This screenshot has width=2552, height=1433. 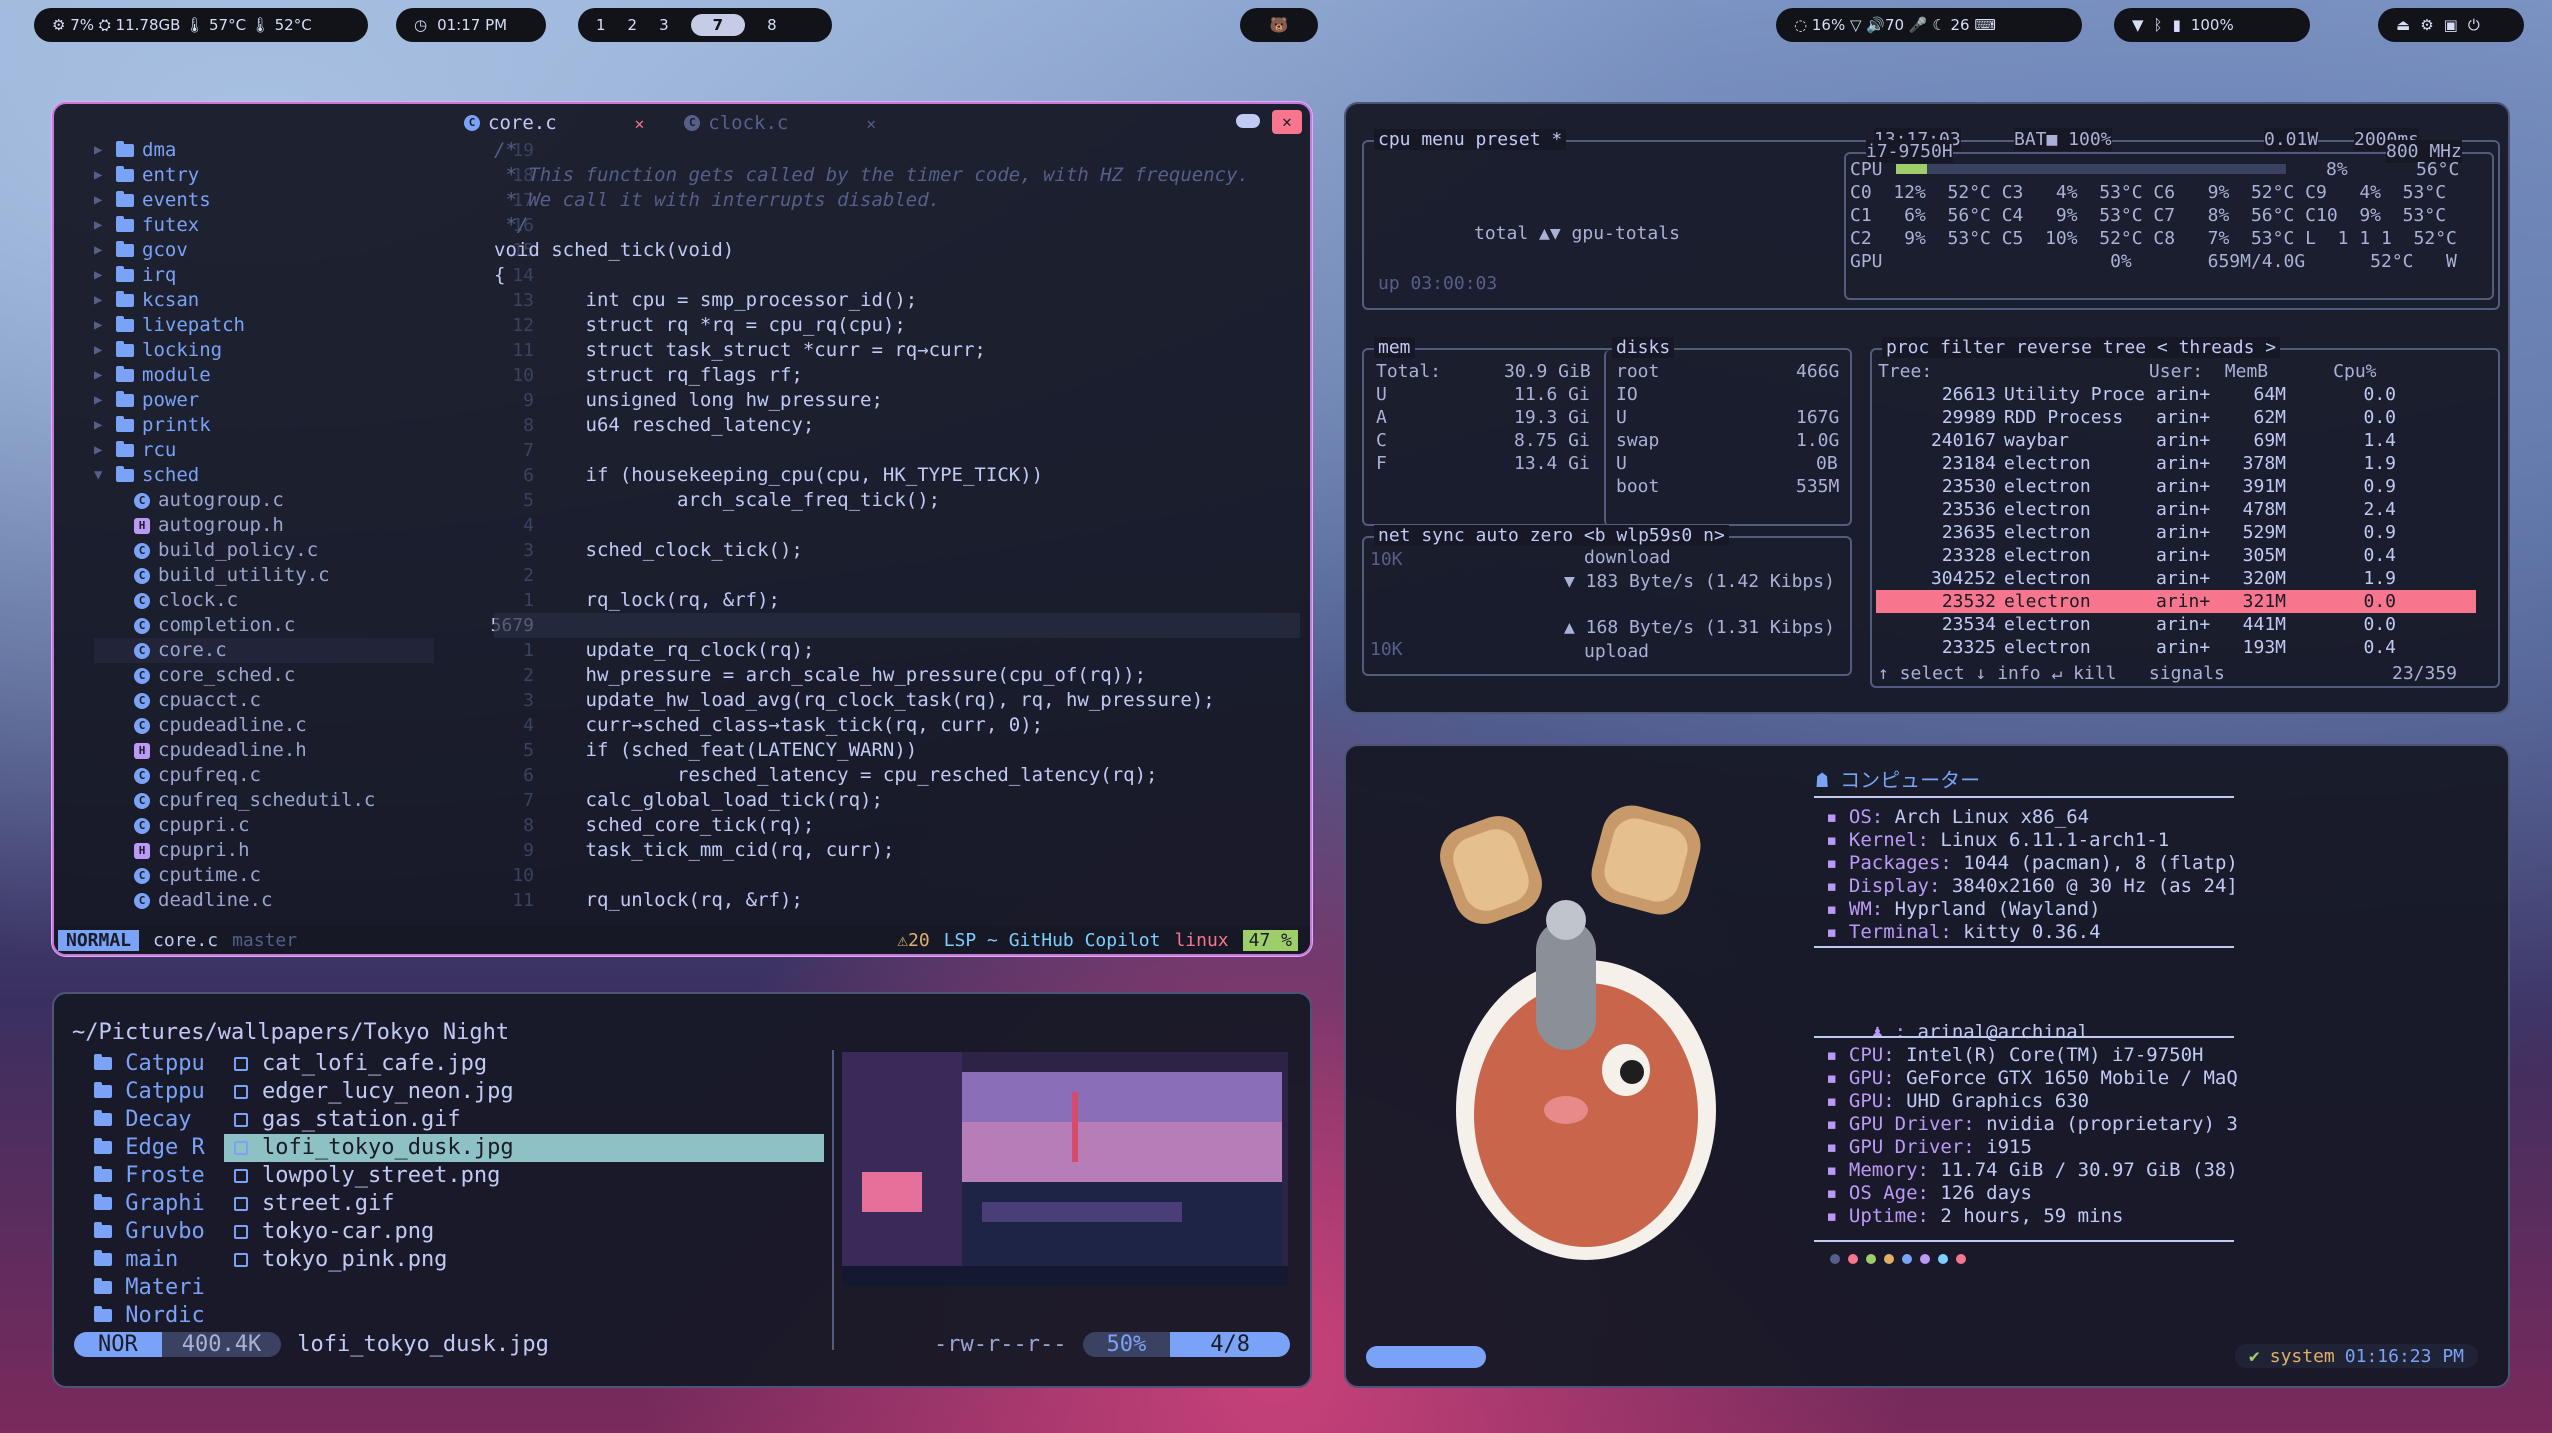 What do you see at coordinates (264, 450) in the screenshot?
I see `tree-folder: ▶ rcu` at bounding box center [264, 450].